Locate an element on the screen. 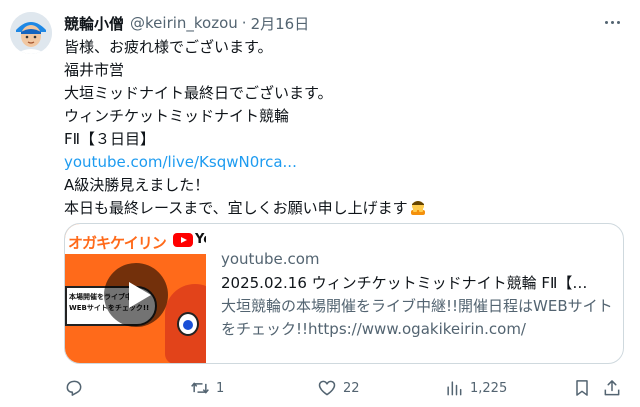 Image resolution: width=640 pixels, height=407 pixels. like-button: 22 is located at coordinates (338, 388).